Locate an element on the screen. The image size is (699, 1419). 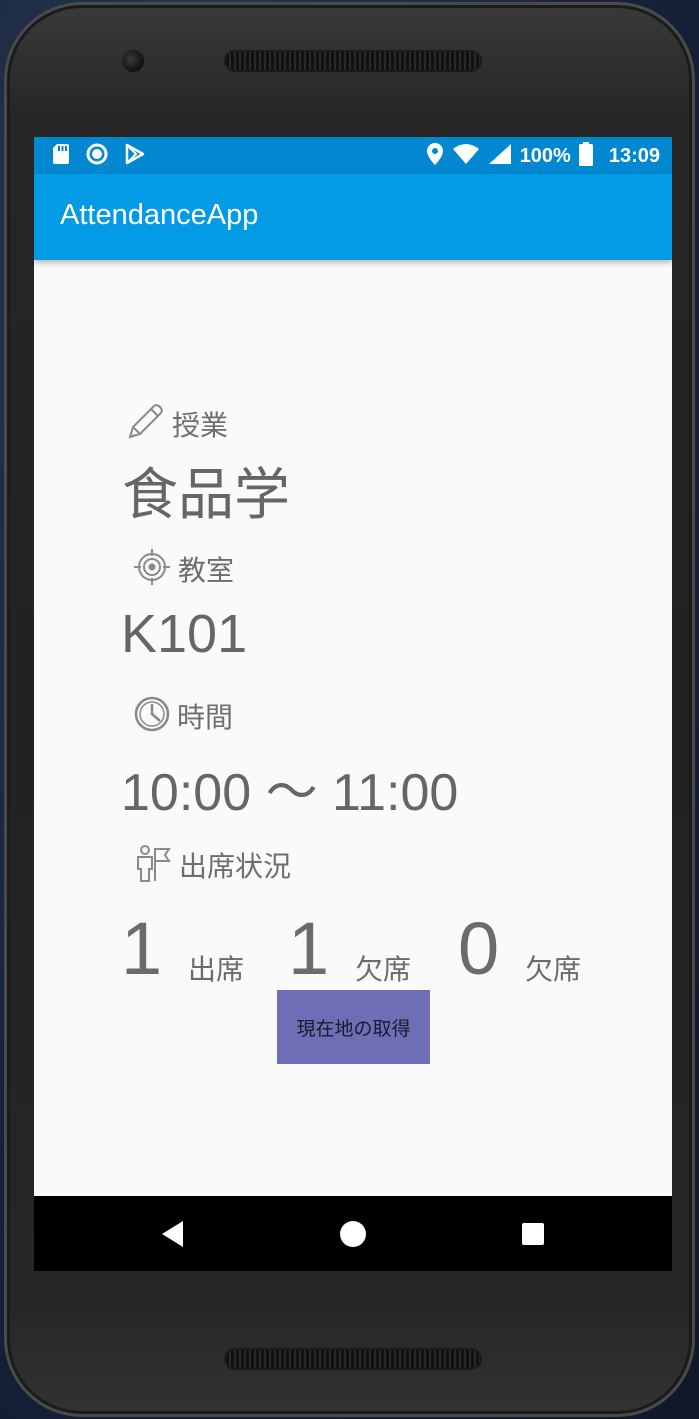
present-count: 1 is located at coordinates (142, 948).